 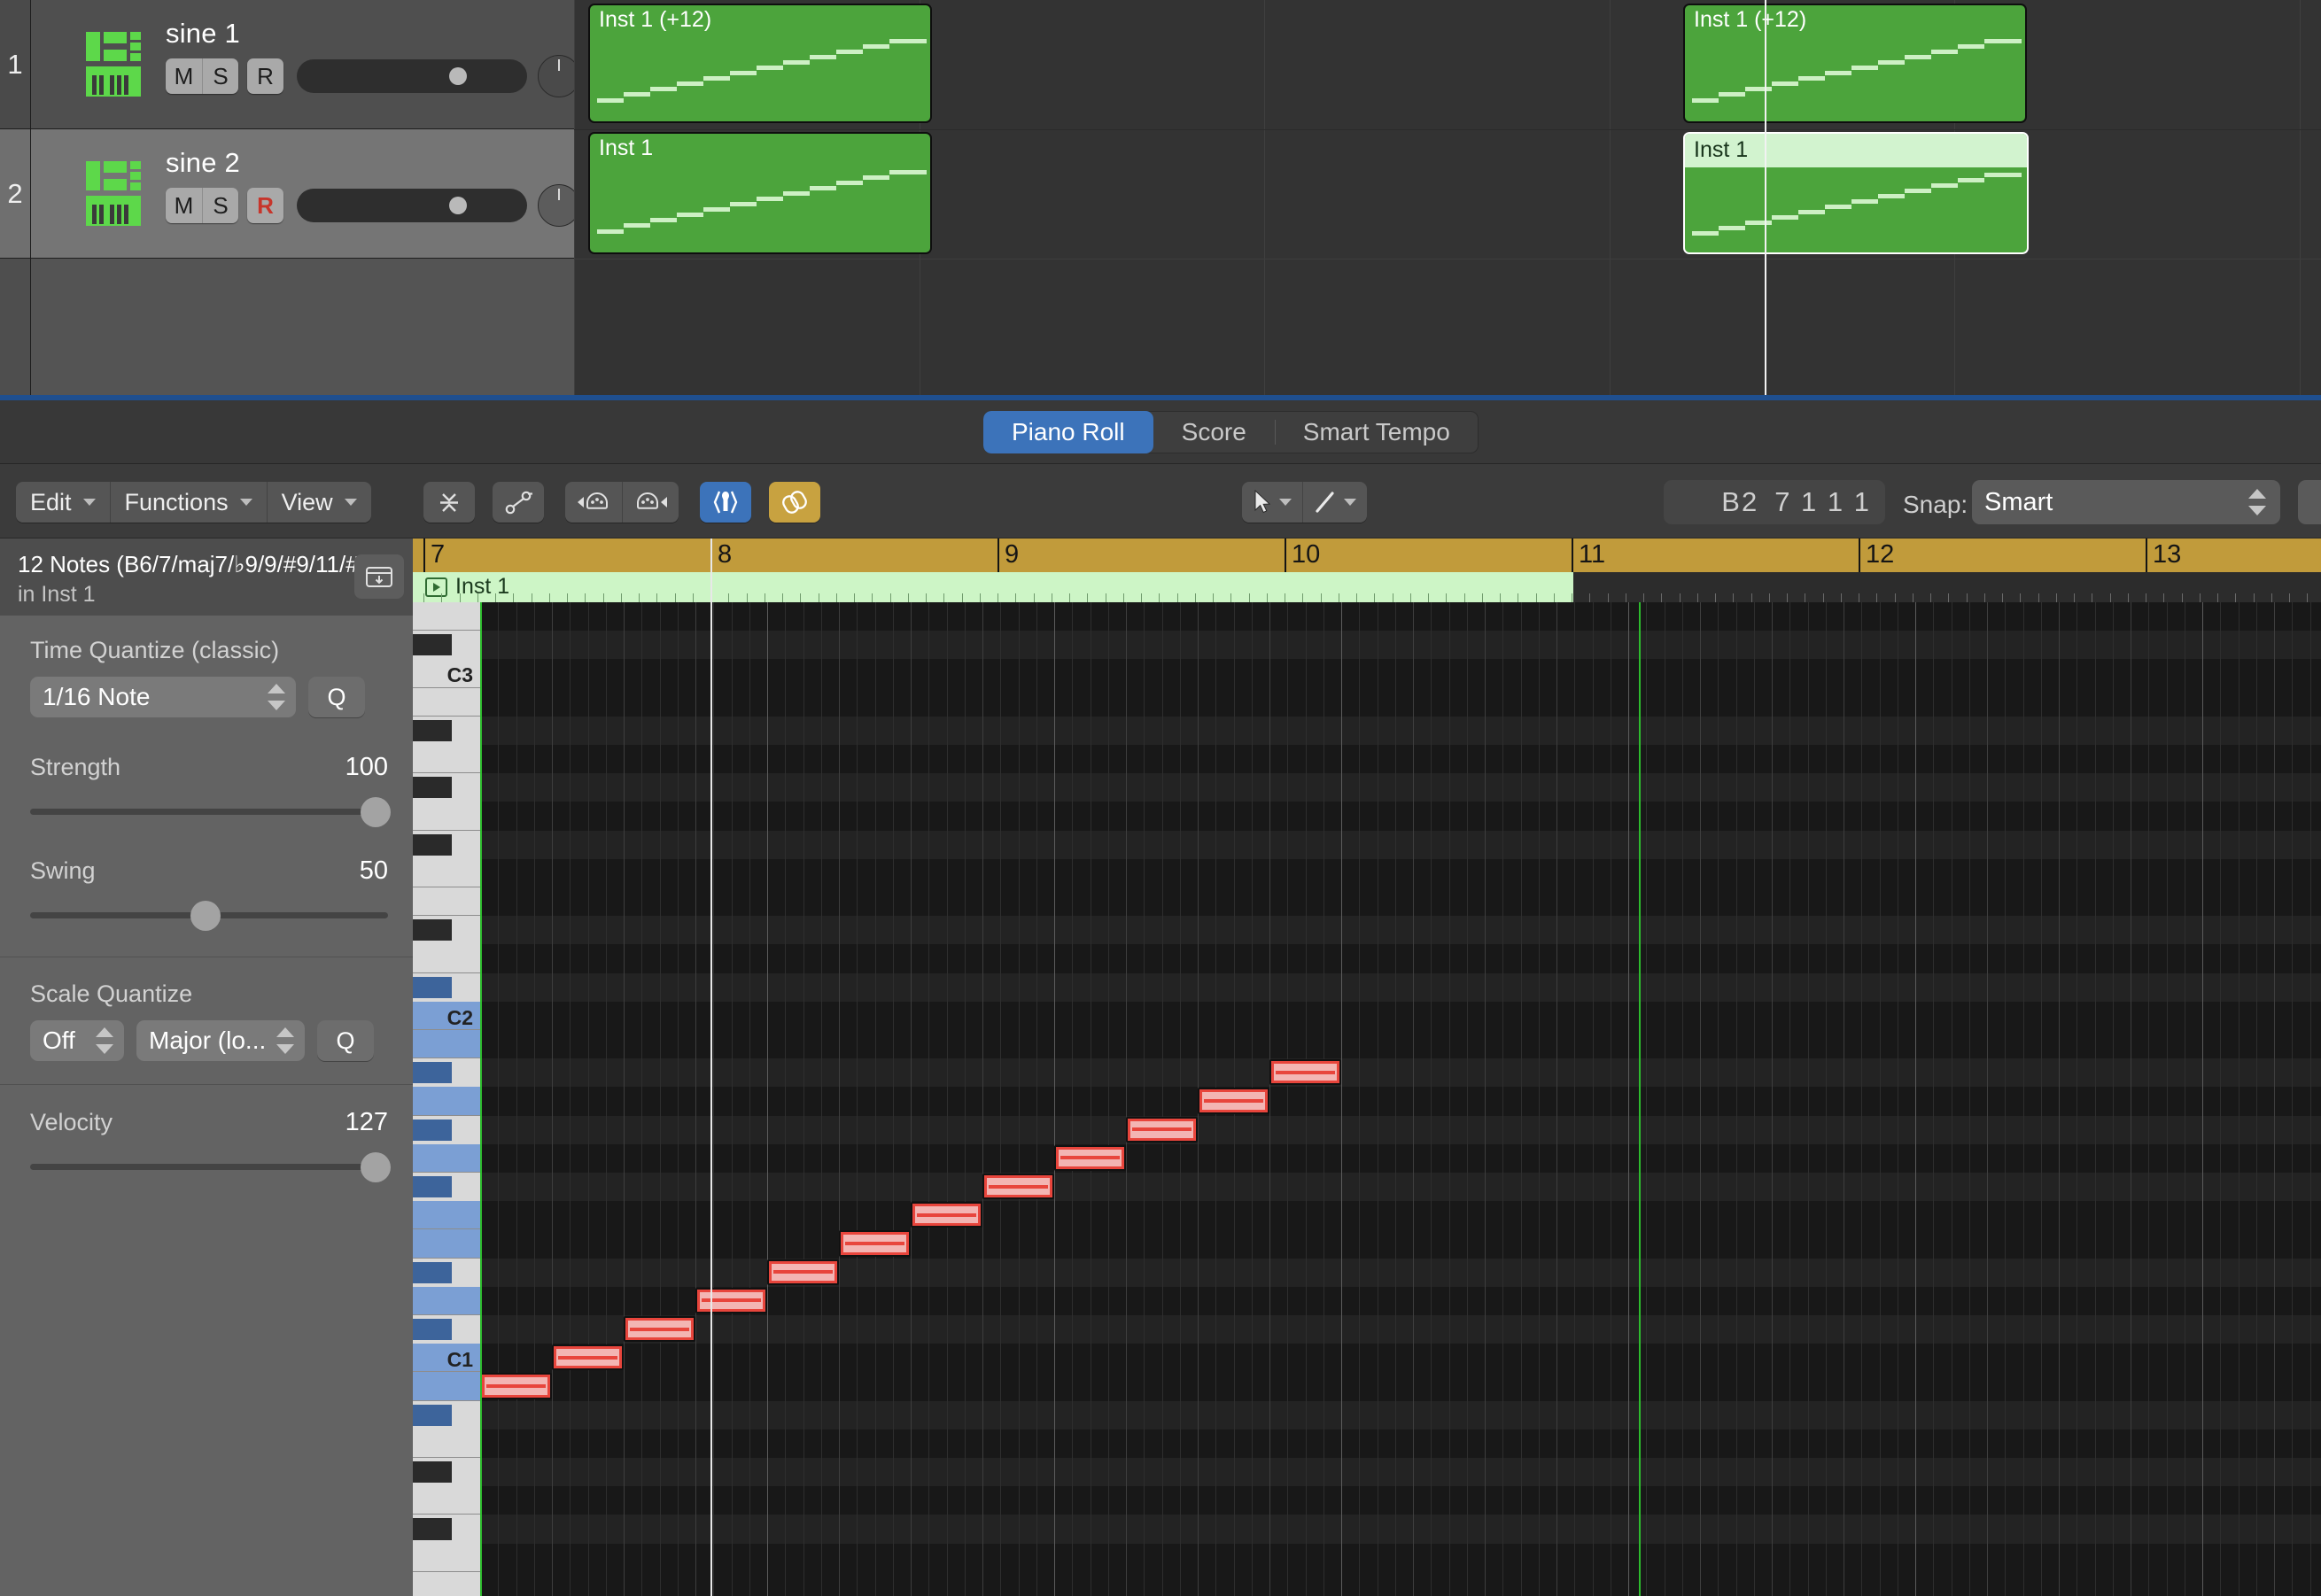 I want to click on link-chain-button, so click(x=795, y=502).